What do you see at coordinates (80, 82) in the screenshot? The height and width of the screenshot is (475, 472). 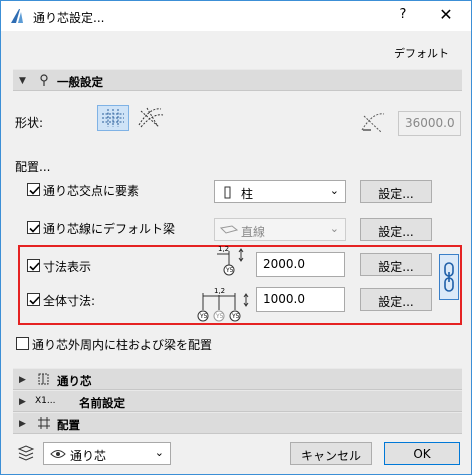 I see `section-label-general: 一般設定` at bounding box center [80, 82].